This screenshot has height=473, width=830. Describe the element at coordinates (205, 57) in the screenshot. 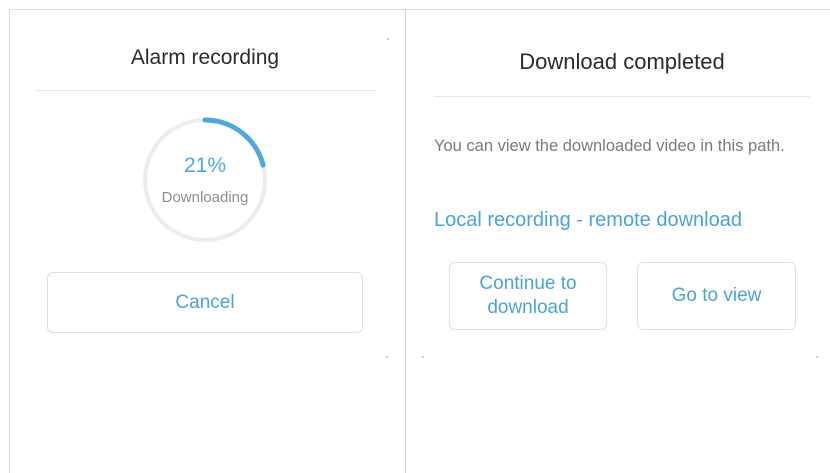

I see `dialog-title: Alarm recording` at that location.